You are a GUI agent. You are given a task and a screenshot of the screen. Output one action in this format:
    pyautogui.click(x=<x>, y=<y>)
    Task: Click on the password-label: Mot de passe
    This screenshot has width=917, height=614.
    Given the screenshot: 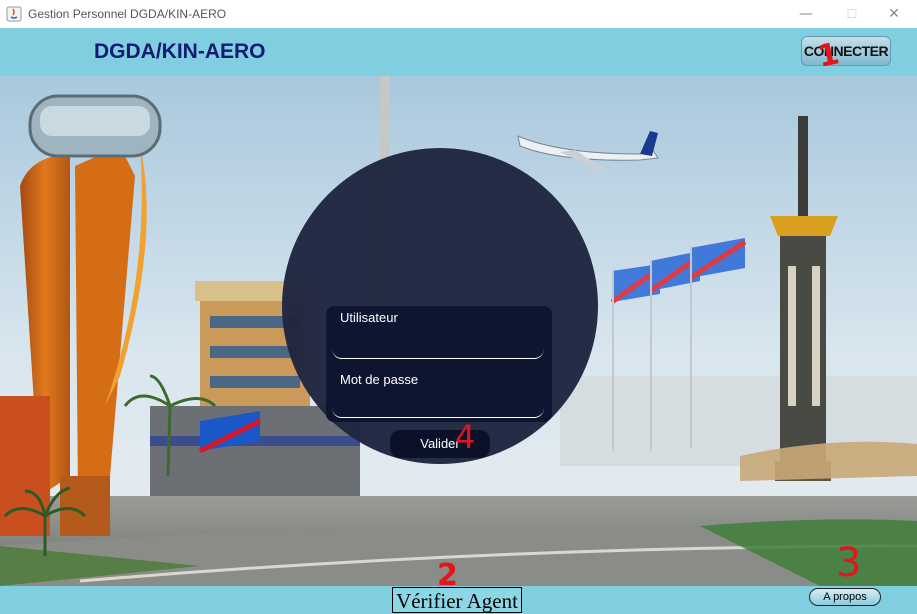 What is the action you would take?
    pyautogui.click(x=379, y=379)
    